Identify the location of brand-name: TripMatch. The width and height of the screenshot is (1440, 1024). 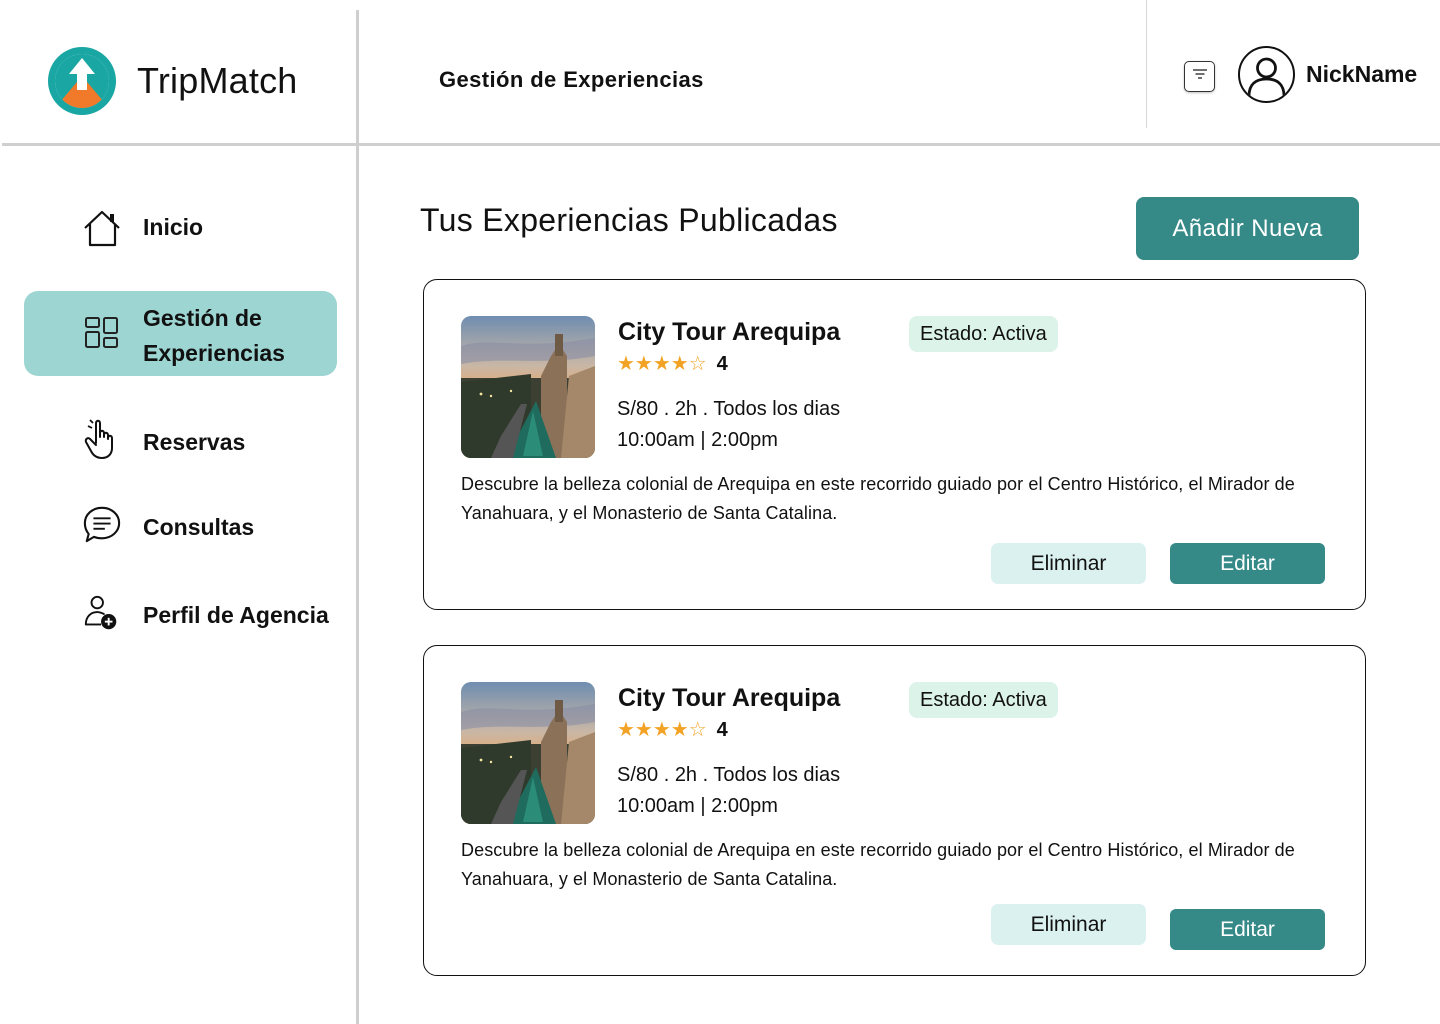
(217, 80).